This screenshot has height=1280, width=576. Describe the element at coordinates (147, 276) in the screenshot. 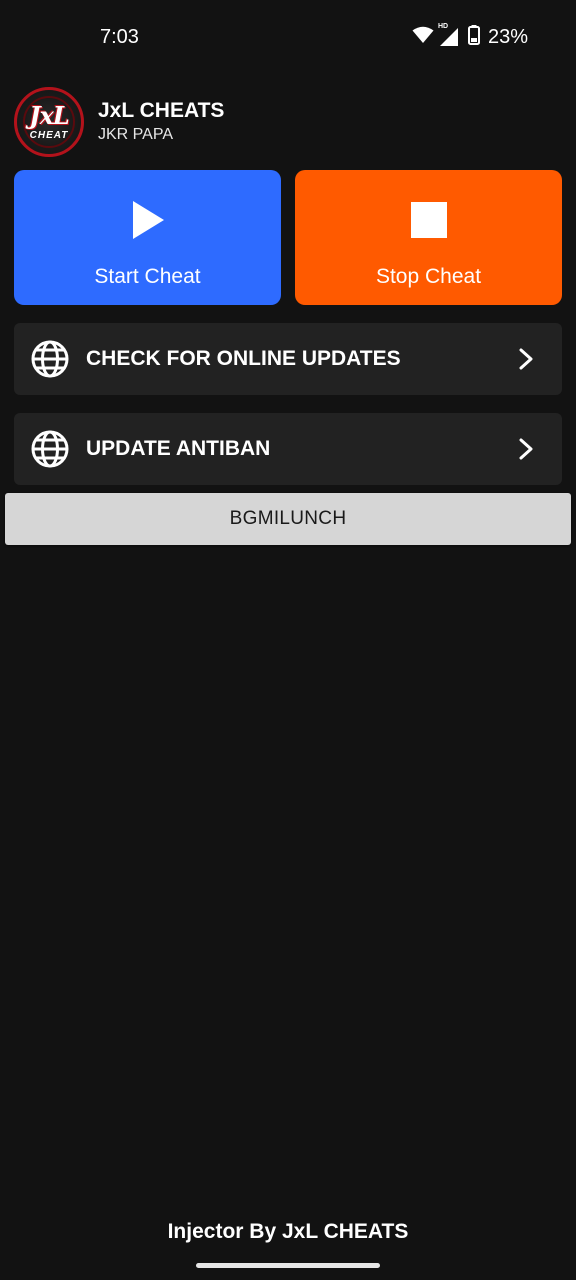

I see `start-cheat-label: Start Cheat` at that location.